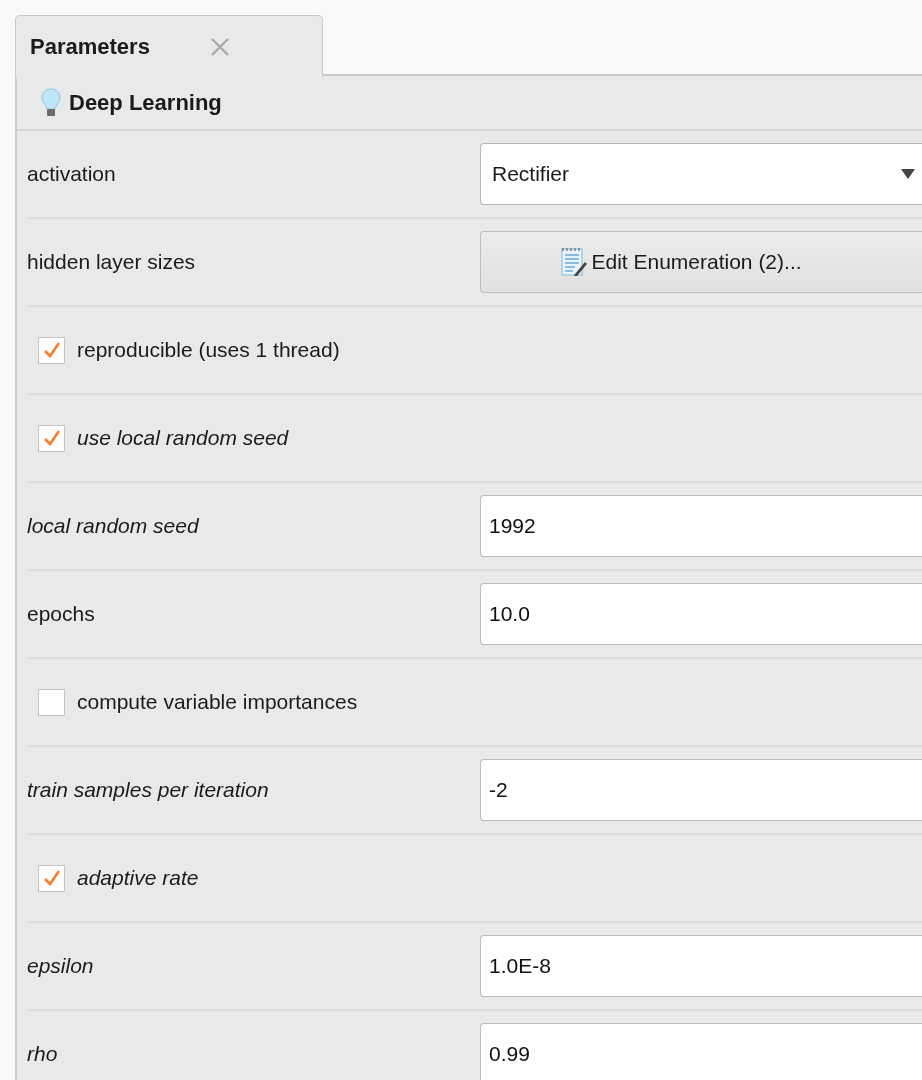 The width and height of the screenshot is (922, 1080). I want to click on parameter-label: local random seed, so click(113, 526).